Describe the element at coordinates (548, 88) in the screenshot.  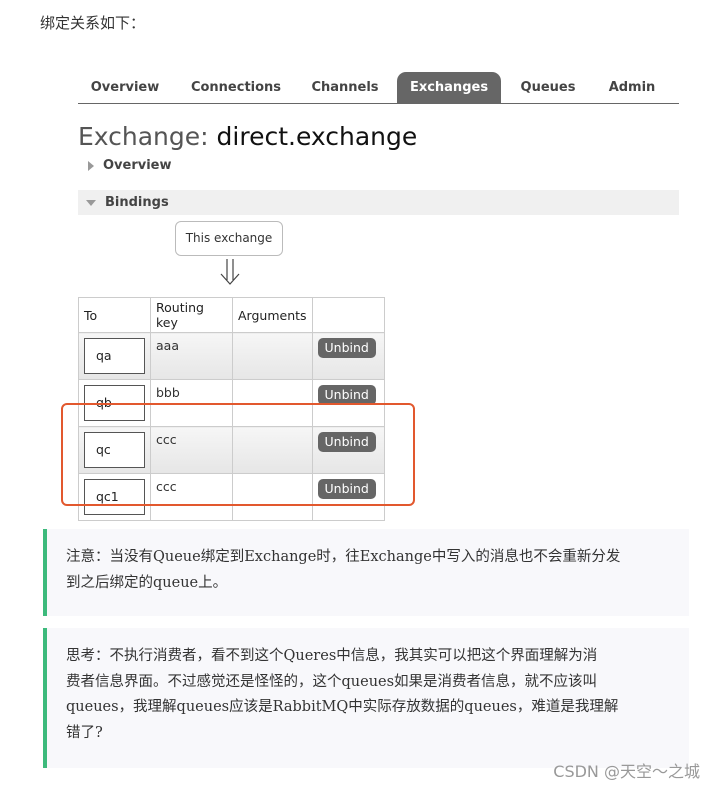
I see `tab-queues: Queues` at that location.